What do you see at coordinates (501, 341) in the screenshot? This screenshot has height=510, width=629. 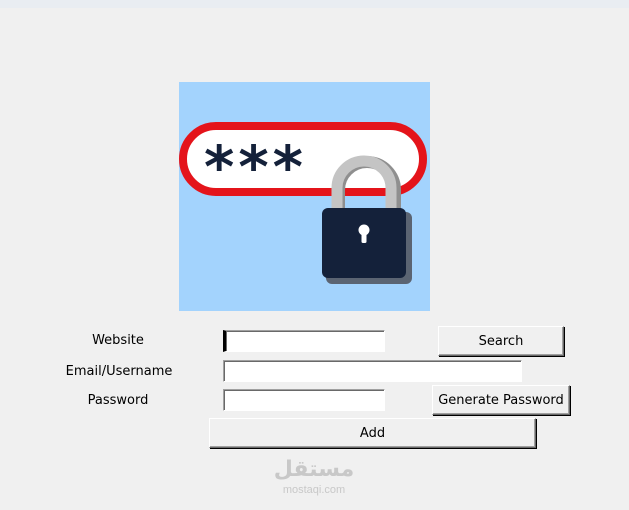 I see `search-button: Search` at bounding box center [501, 341].